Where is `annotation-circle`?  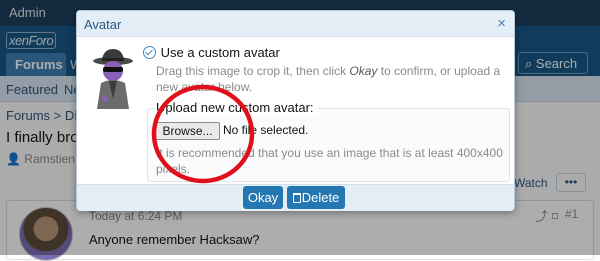 annotation-circle is located at coordinates (203, 134).